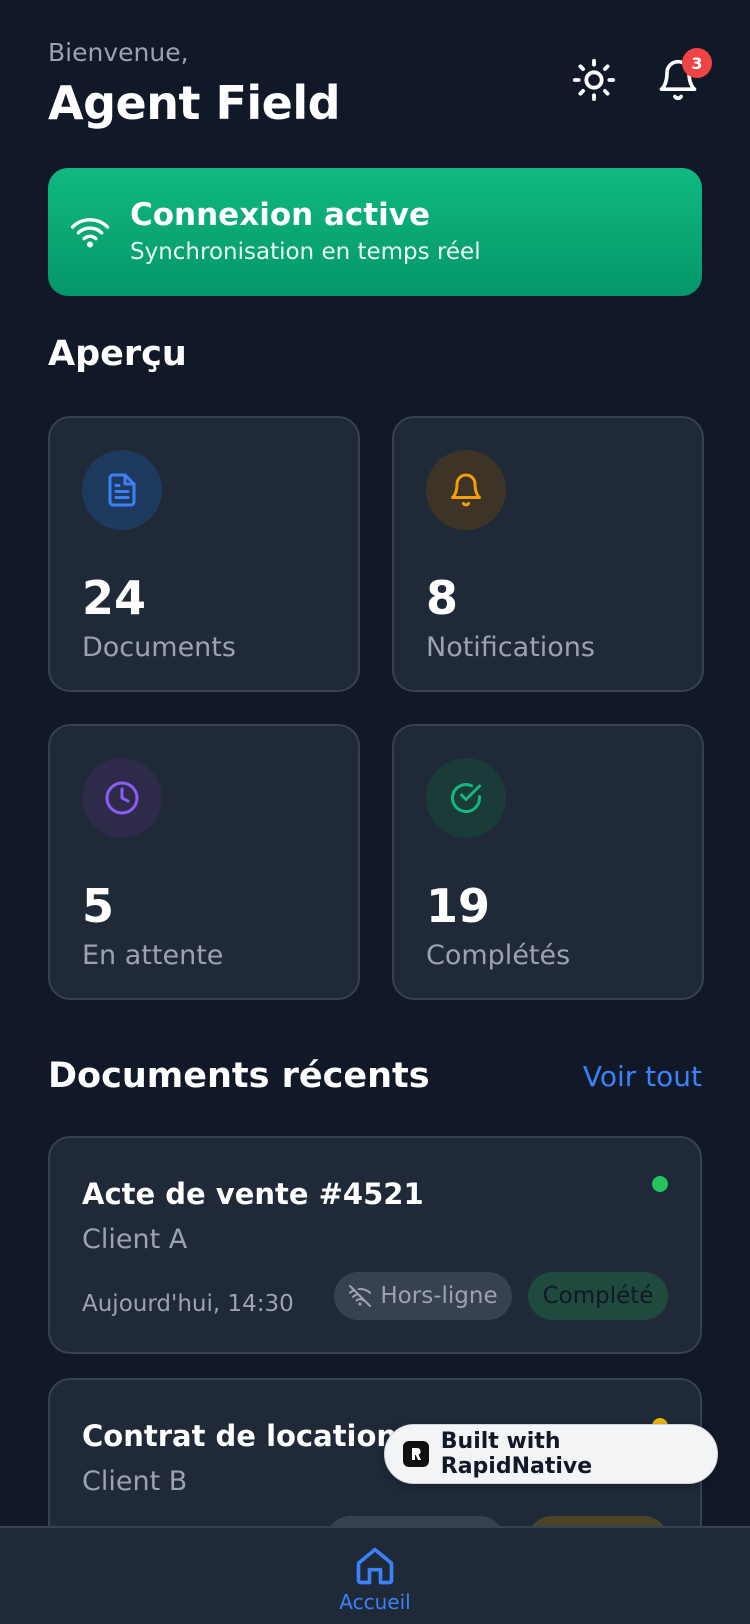 The width and height of the screenshot is (750, 1624). What do you see at coordinates (466, 798) in the screenshot?
I see `check-circle-icon` at bounding box center [466, 798].